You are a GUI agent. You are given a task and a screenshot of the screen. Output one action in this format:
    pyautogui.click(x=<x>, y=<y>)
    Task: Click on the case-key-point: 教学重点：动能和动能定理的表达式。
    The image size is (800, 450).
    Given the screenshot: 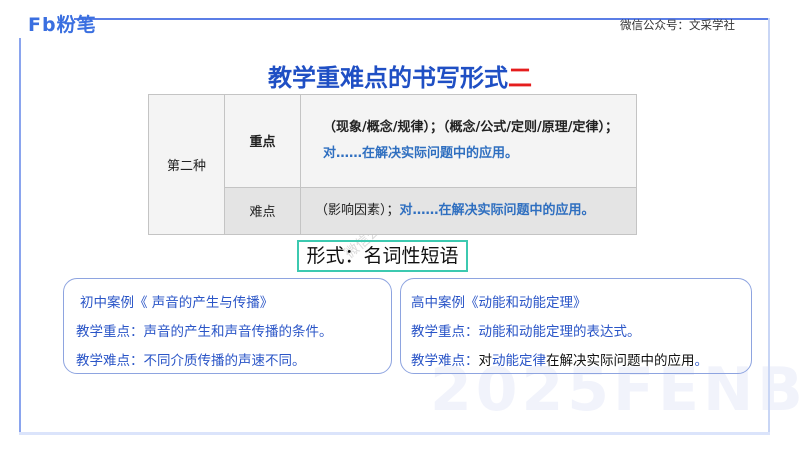 What is the action you would take?
    pyautogui.click(x=526, y=332)
    